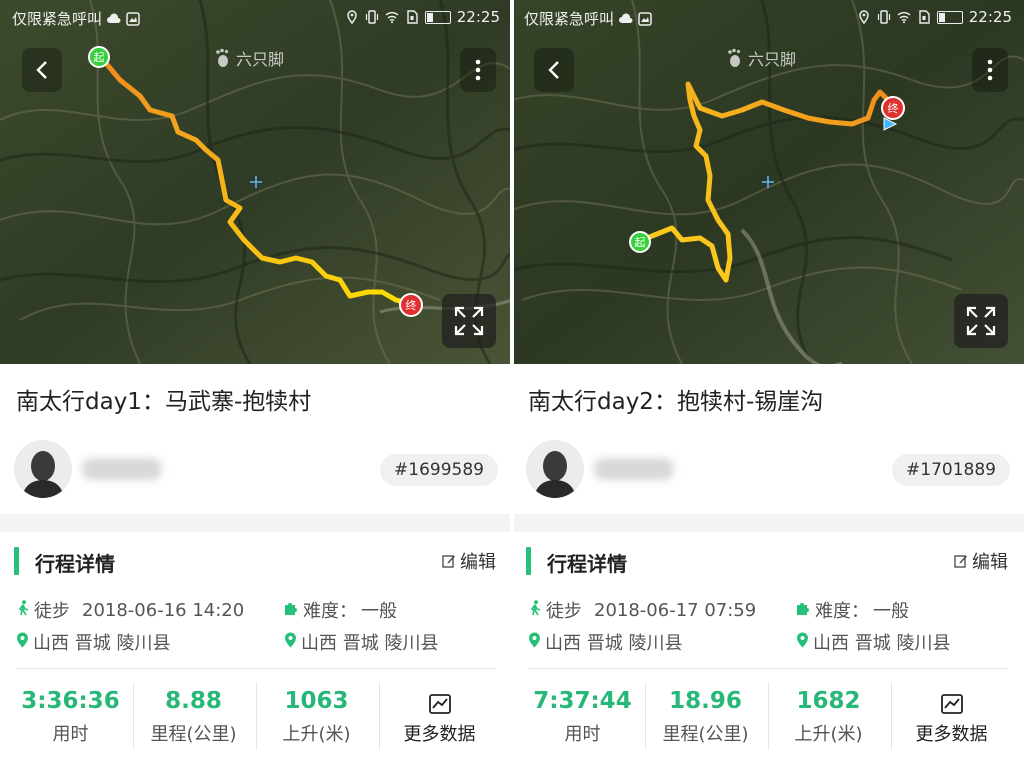 The image size is (1024, 768). What do you see at coordinates (828, 701) in the screenshot?
I see `stat-ascent-value: 1682` at bounding box center [828, 701].